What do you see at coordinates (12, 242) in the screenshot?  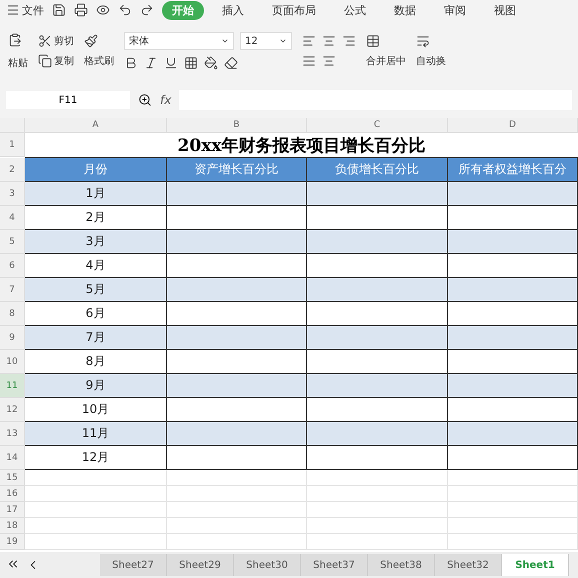 I see `row-header: 5` at bounding box center [12, 242].